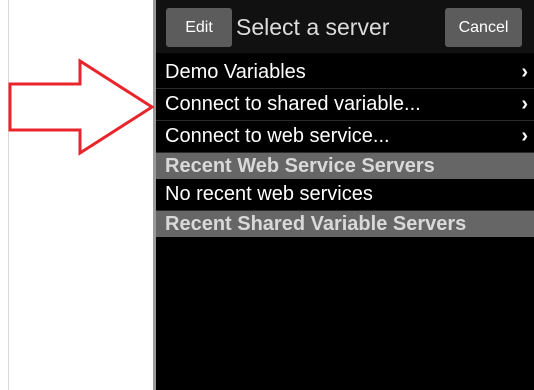 The height and width of the screenshot is (390, 534). I want to click on empty-state-text: No recent web services, so click(345, 195).